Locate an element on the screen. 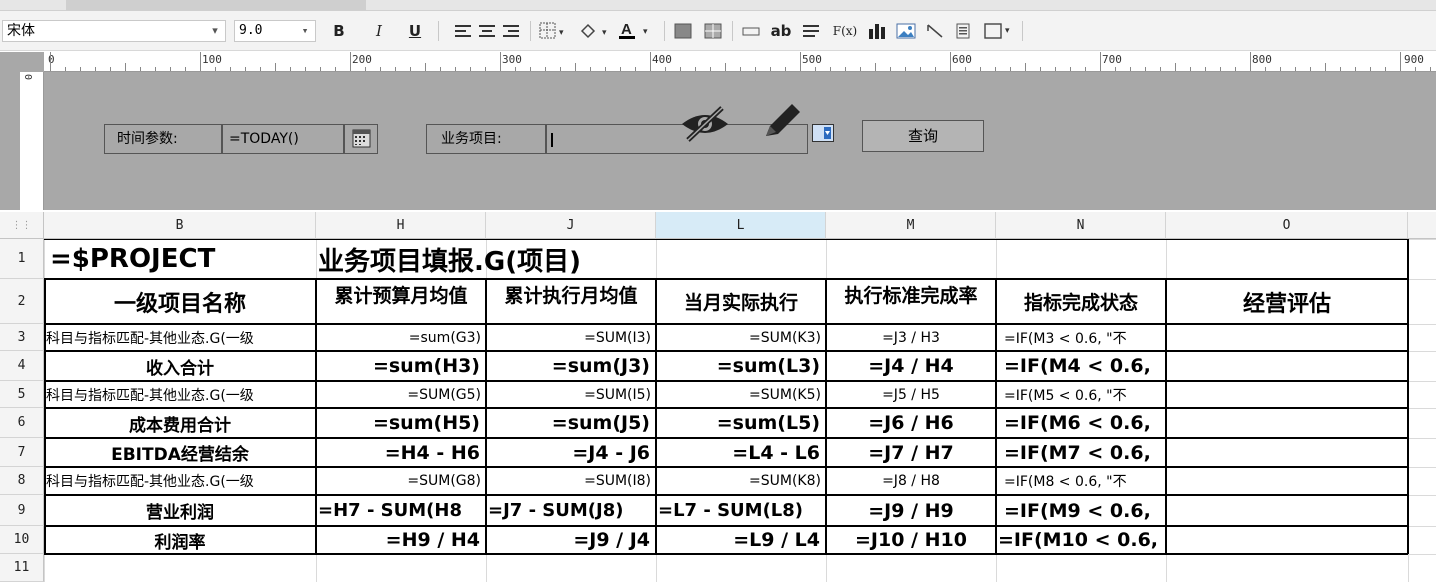 Image resolution: width=1436 pixels, height=582 pixels. cell-m4: =J4 / H4 is located at coordinates (911, 366).